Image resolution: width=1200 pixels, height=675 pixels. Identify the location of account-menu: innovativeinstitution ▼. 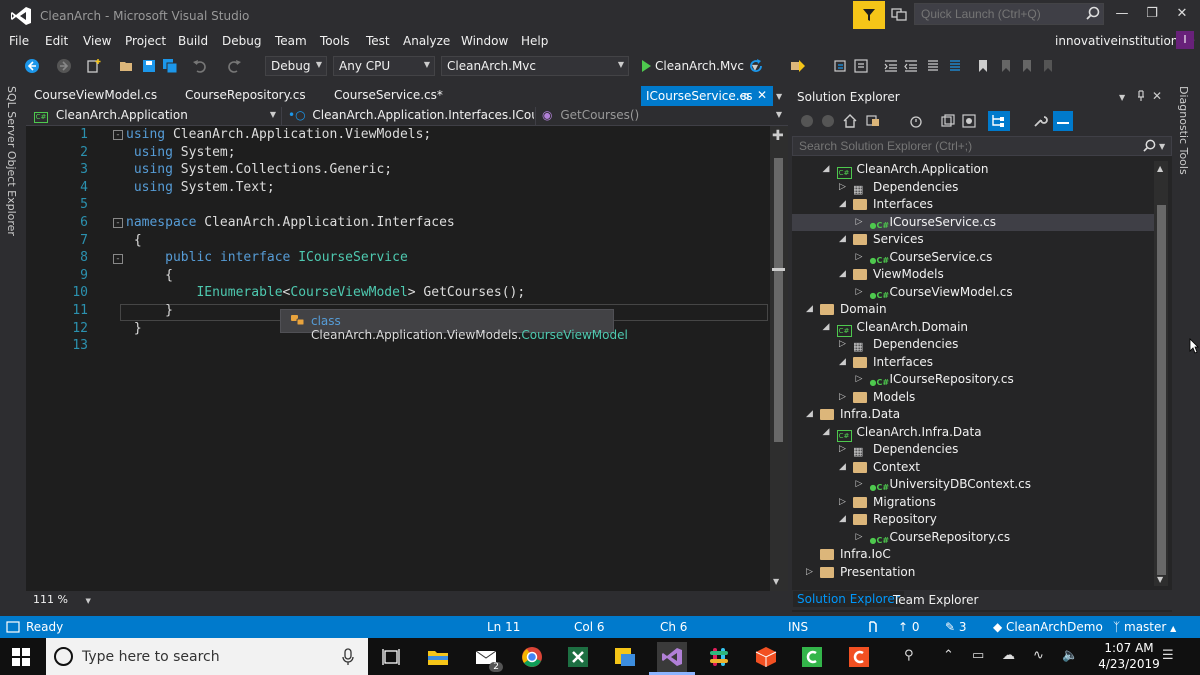
(1124, 41).